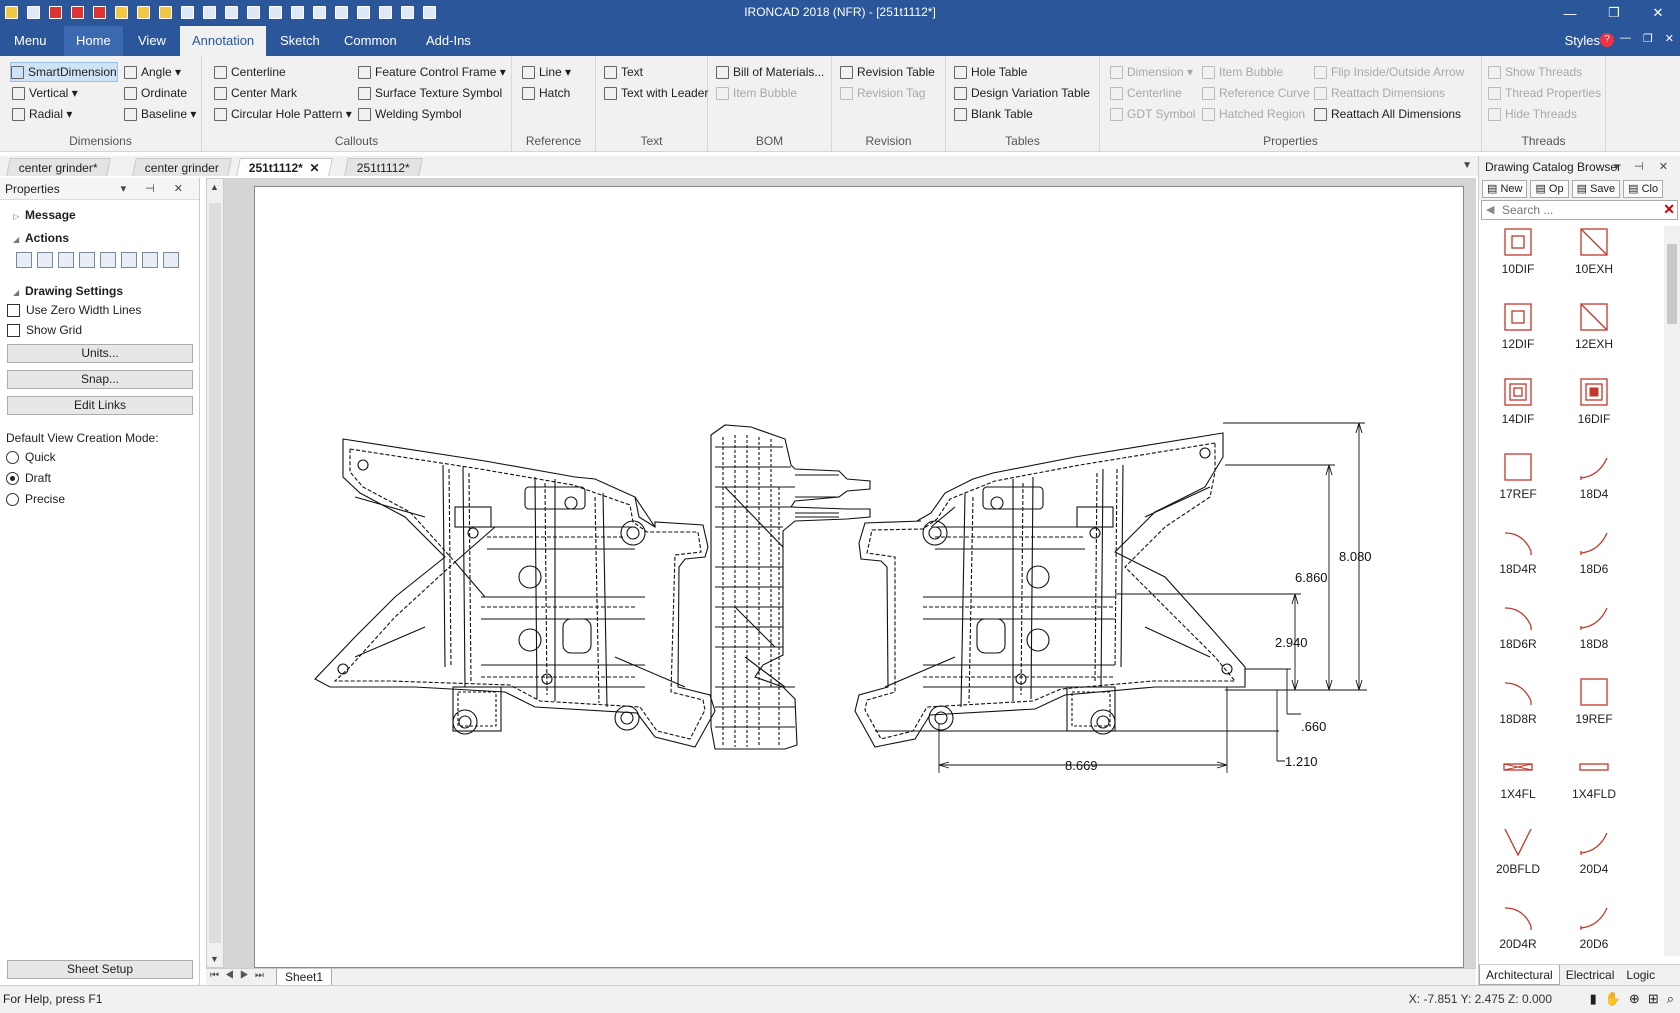  What do you see at coordinates (44, 330) in the screenshot?
I see `show-grid-checkbox: Show Grid` at bounding box center [44, 330].